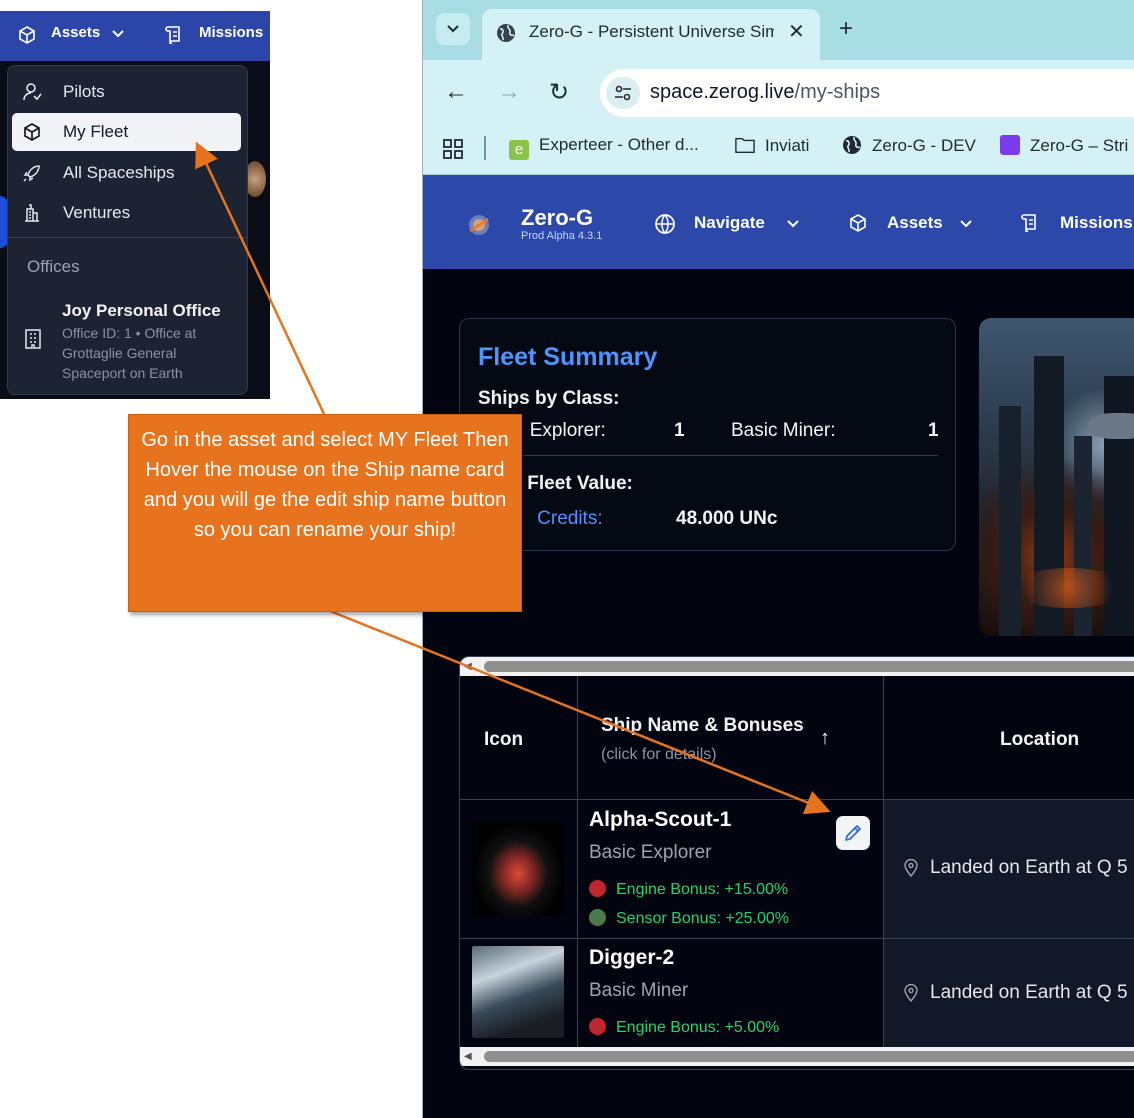  I want to click on nav-assets: Assets, so click(915, 223).